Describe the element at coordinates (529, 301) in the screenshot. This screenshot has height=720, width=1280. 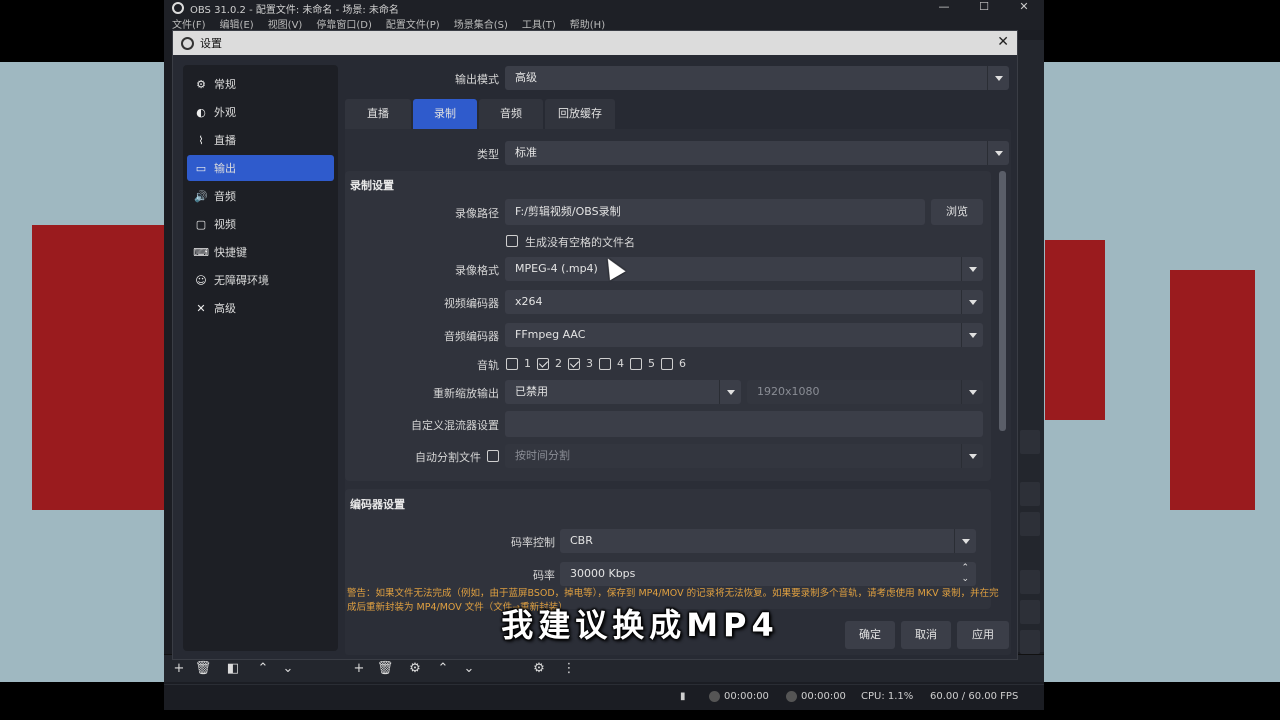
I see `video-encoder-value: x264` at that location.